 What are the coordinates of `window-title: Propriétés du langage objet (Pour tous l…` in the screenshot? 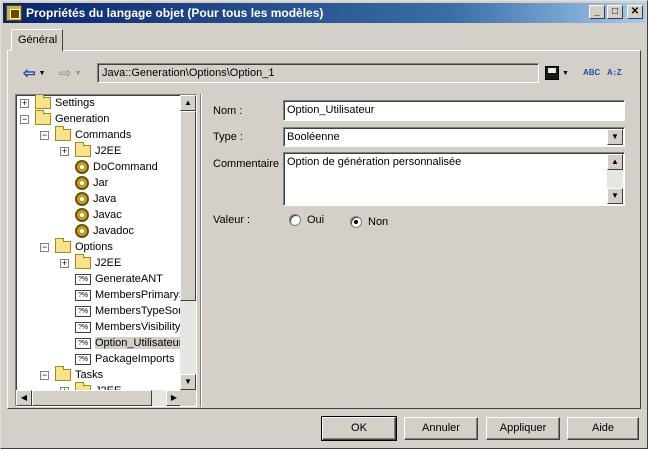 It's located at (175, 13).